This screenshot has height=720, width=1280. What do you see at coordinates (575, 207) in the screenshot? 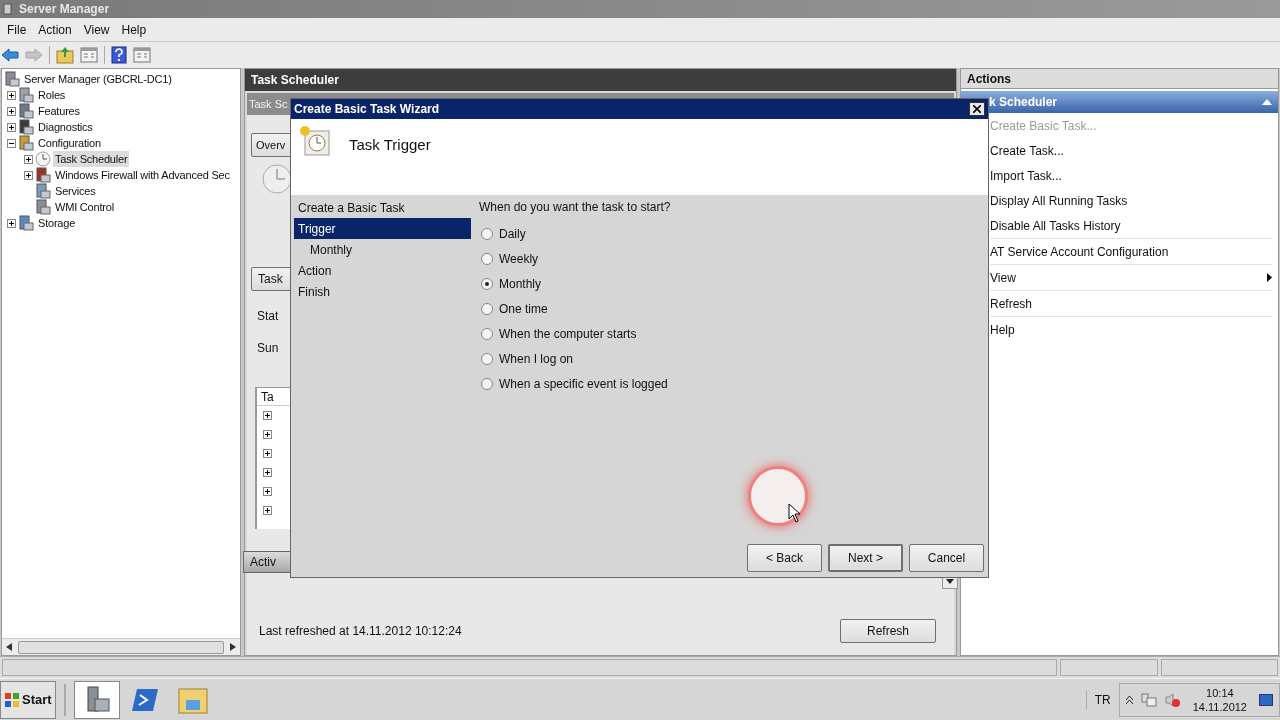
I see `question-text: When do you want the task to start?` at bounding box center [575, 207].